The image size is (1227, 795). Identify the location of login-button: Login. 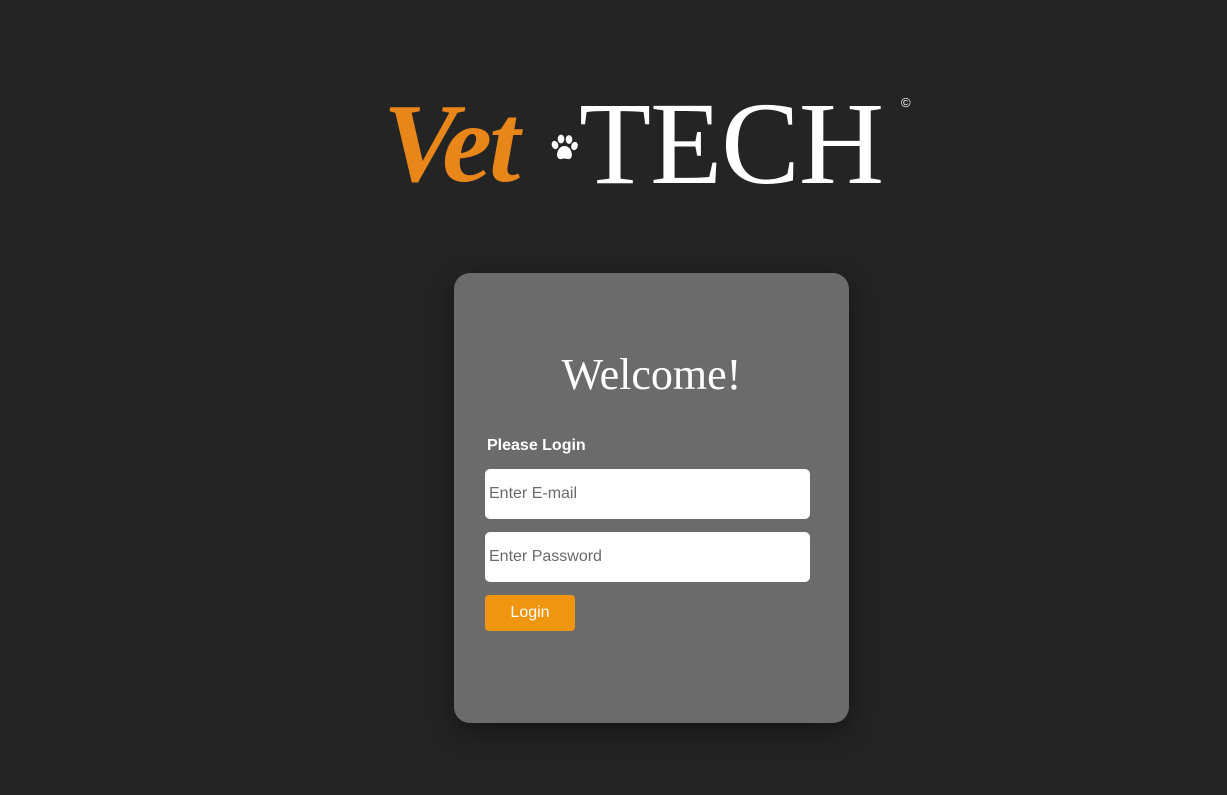
(530, 613).